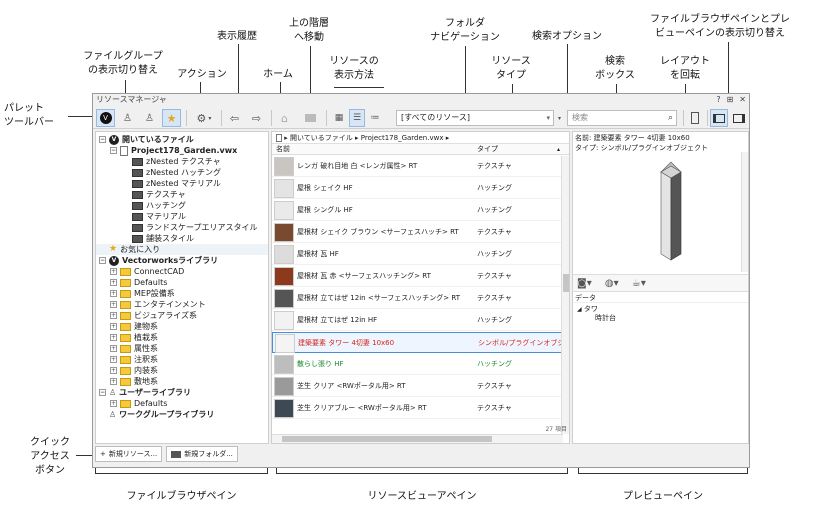 The width and height of the screenshot is (816, 513). What do you see at coordinates (283, 149) in the screenshot?
I see `column-name-header: 名前` at bounding box center [283, 149].